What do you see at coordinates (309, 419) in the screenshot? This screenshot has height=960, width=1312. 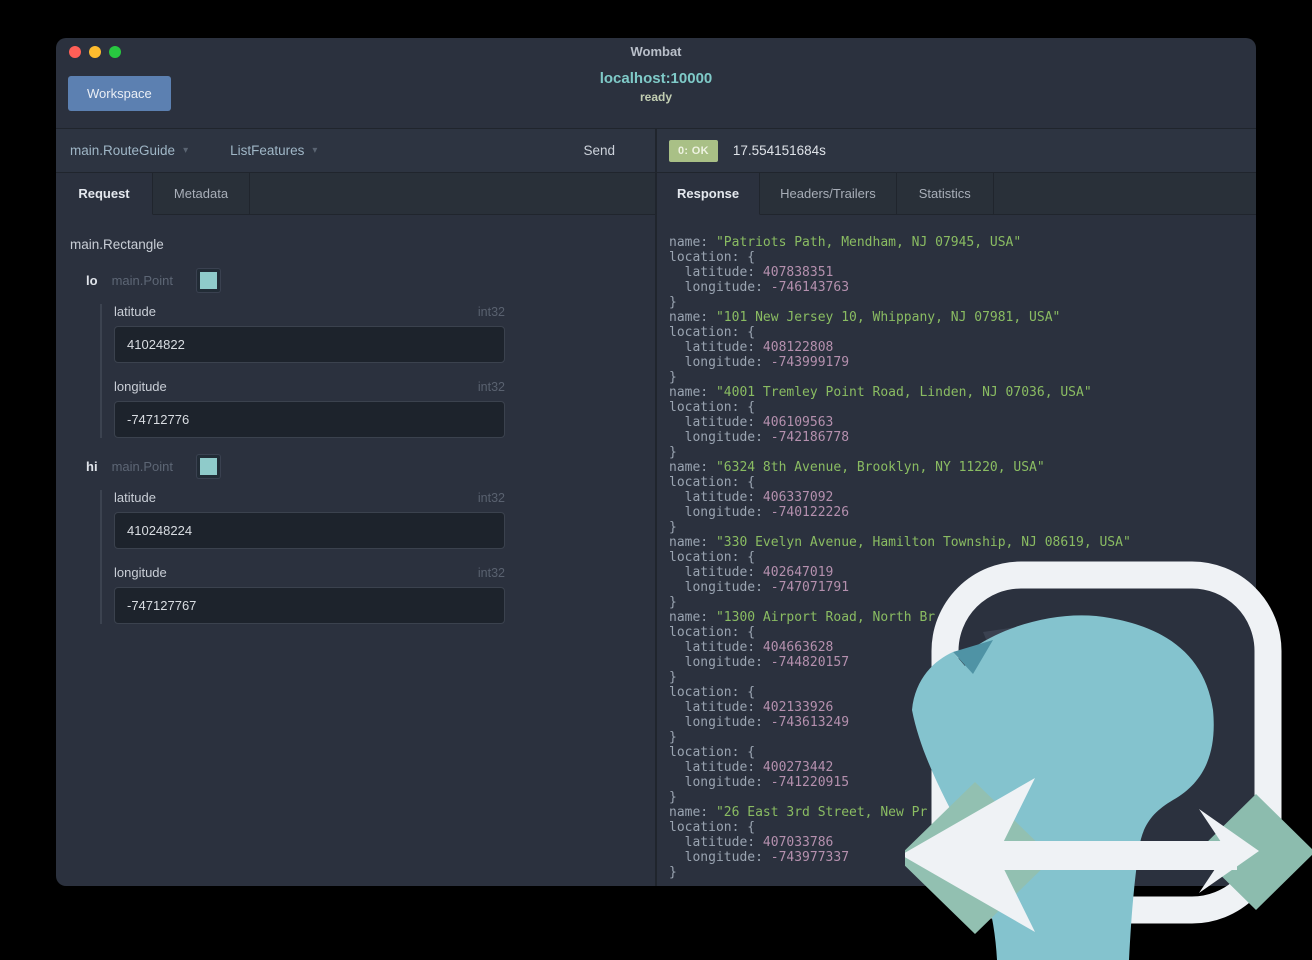 I see `lo-longitude-input` at bounding box center [309, 419].